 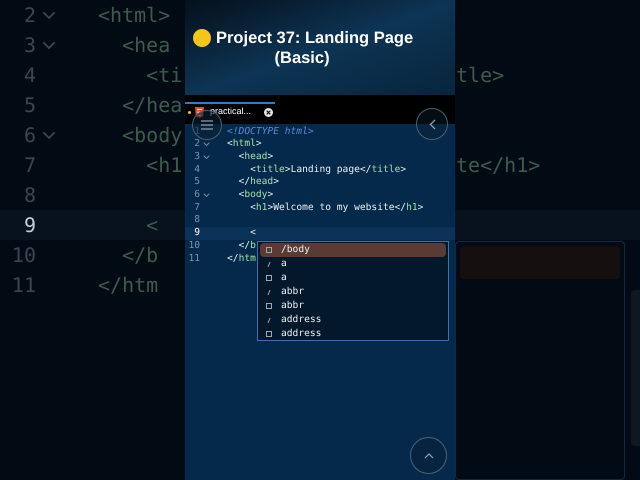 What do you see at coordinates (241, 259) in the screenshot?
I see `code-line: </htm` at bounding box center [241, 259].